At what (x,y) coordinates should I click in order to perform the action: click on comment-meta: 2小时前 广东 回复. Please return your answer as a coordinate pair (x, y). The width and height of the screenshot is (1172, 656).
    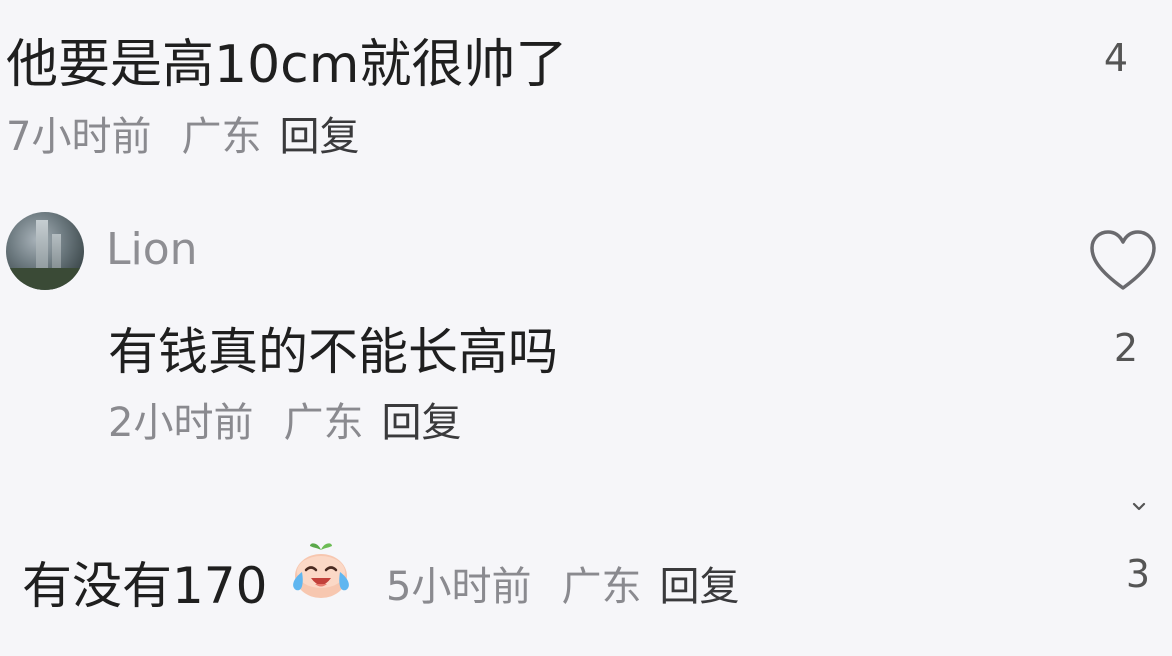
    Looking at the image, I should click on (284, 419).